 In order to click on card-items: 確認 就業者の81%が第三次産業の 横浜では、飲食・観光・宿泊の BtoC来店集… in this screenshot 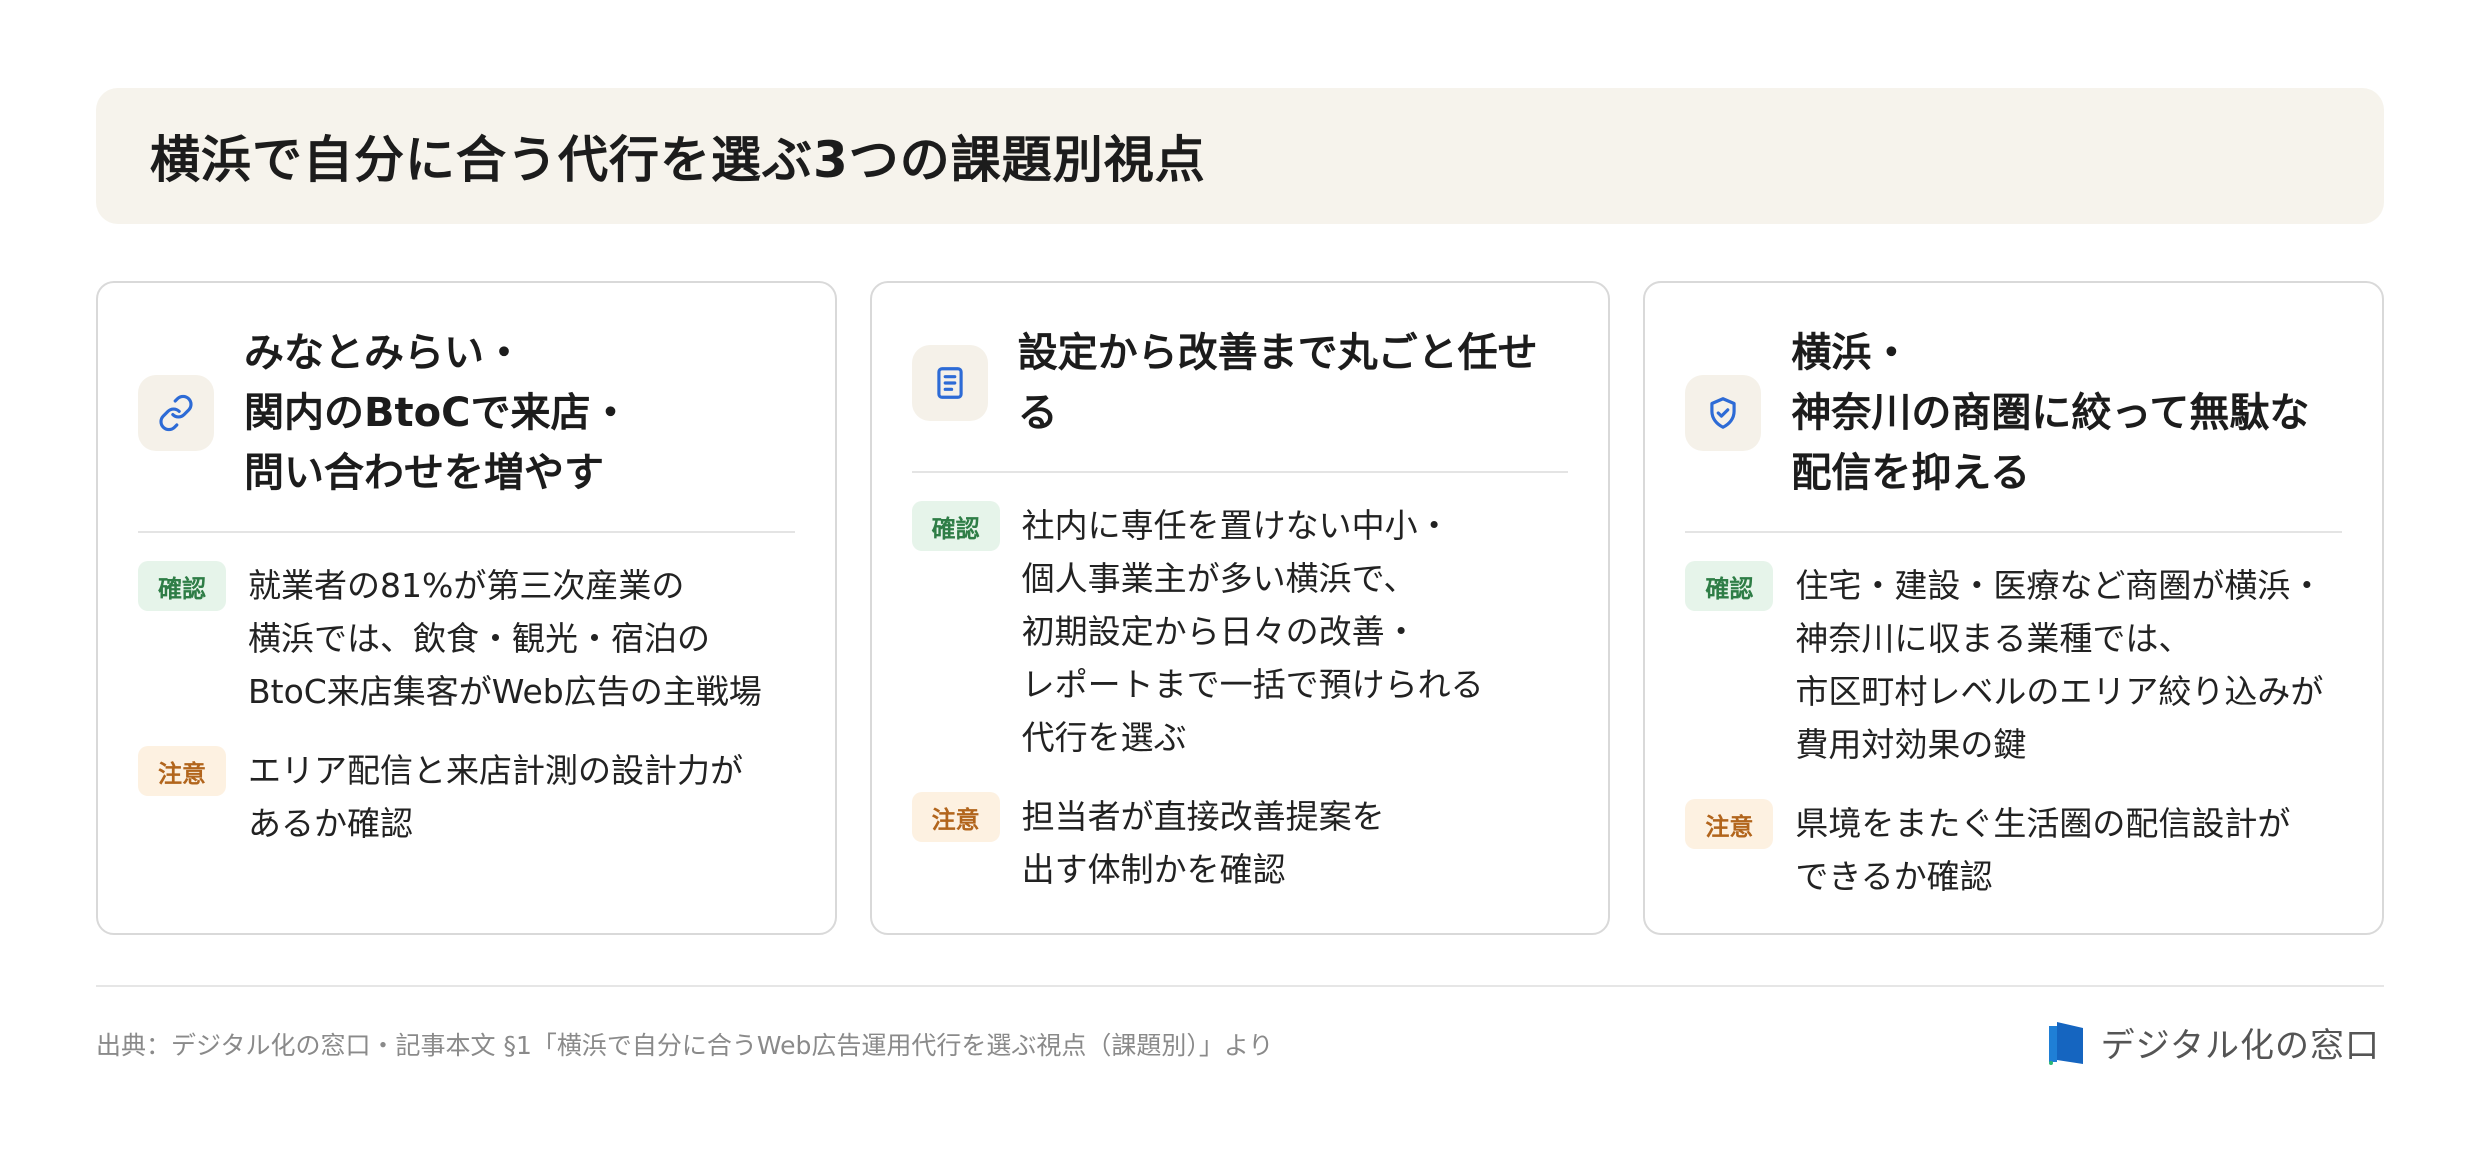, I will do `click(466, 691)`.